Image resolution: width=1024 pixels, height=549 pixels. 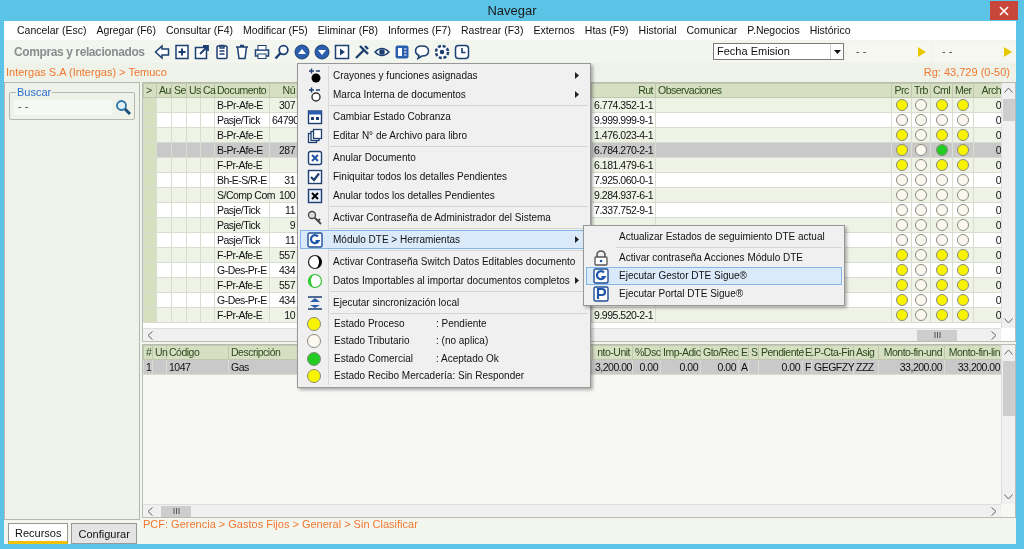 I want to click on table-cell: F, so click(x=808, y=366).